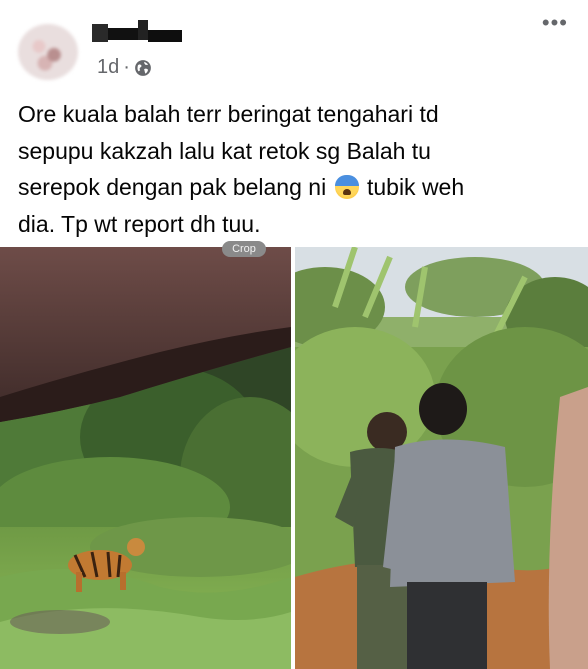 This screenshot has width=588, height=669. I want to click on post-meta: 1d ·, so click(124, 67).